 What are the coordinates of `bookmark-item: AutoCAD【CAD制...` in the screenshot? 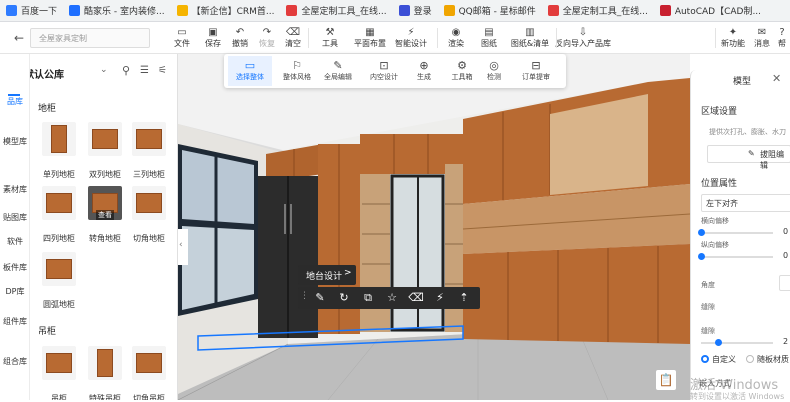 It's located at (710, 10).